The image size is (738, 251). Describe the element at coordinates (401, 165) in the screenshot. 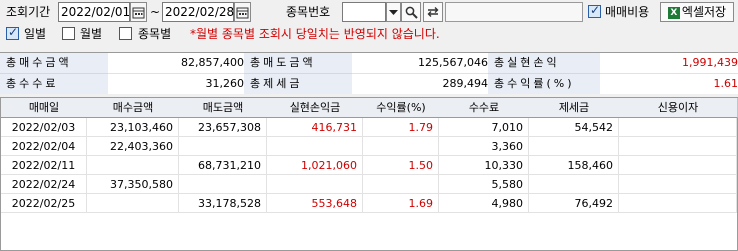

I see `table-cell-return-rate: 1.50` at that location.